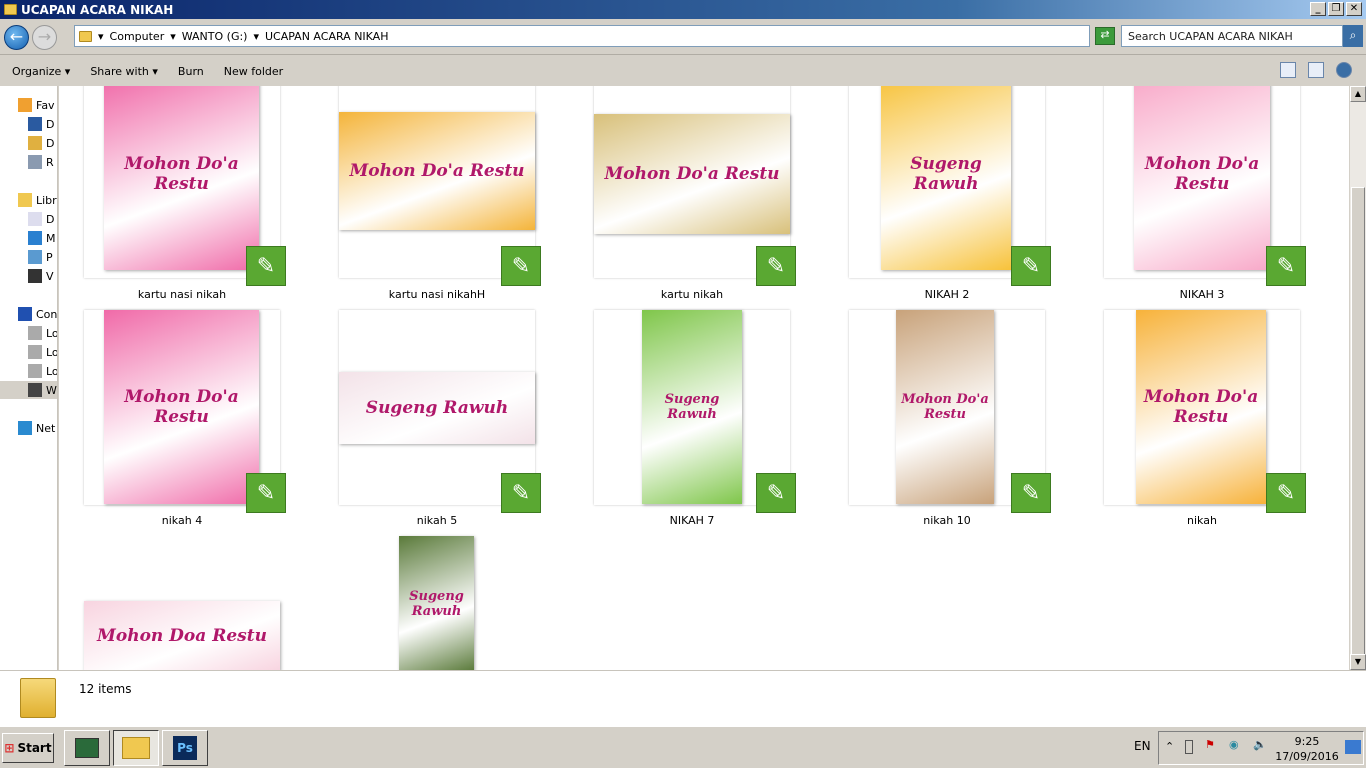  I want to click on clock: 9:25 17/09/2016, so click(1307, 749).